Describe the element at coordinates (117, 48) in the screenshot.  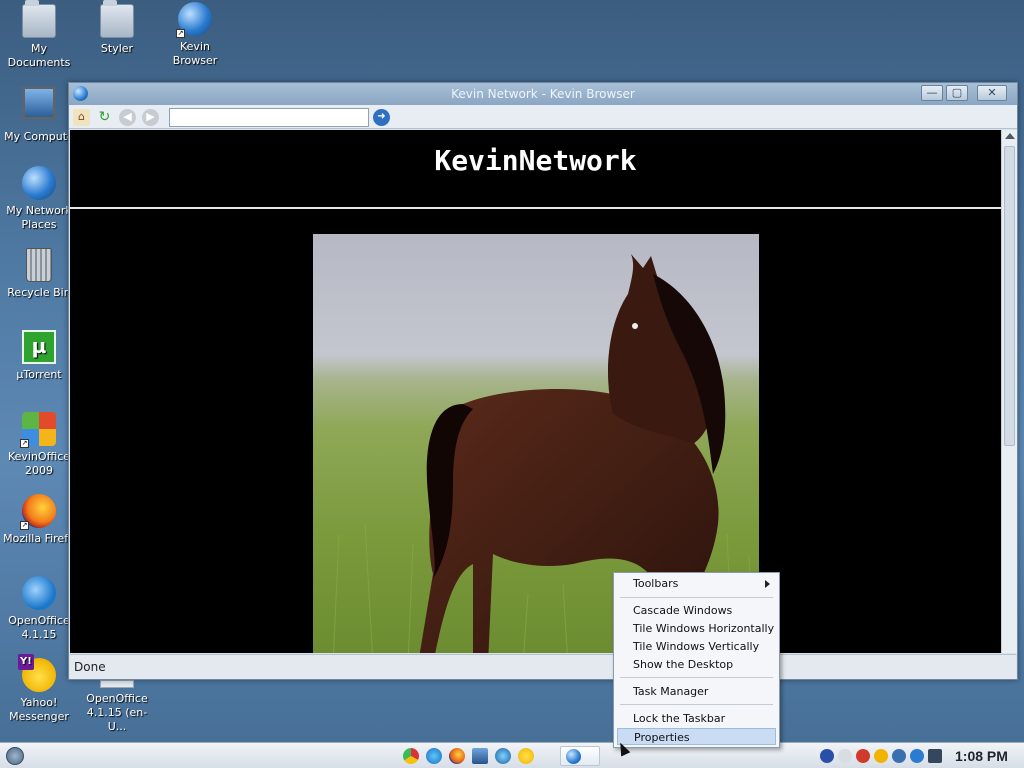
I see `desktop-icon-label: Styler` at that location.